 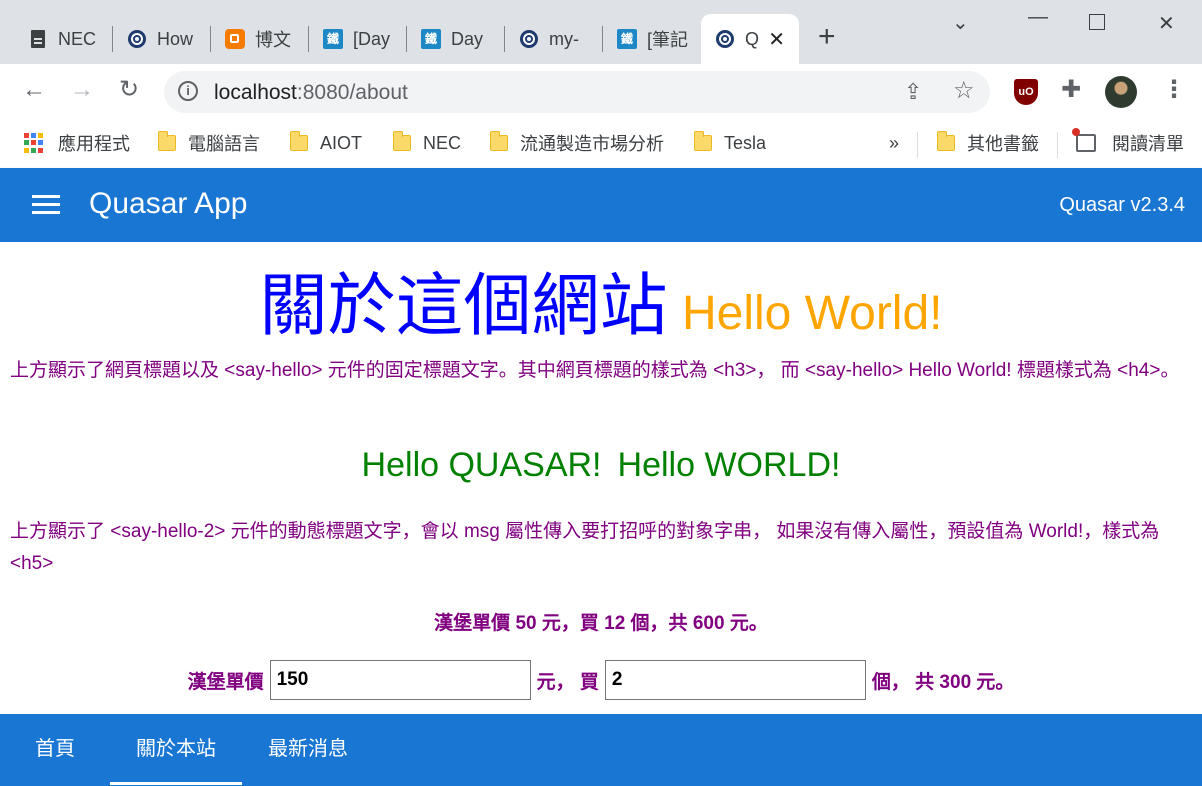 What do you see at coordinates (1121, 92) in the screenshot?
I see `avatar` at bounding box center [1121, 92].